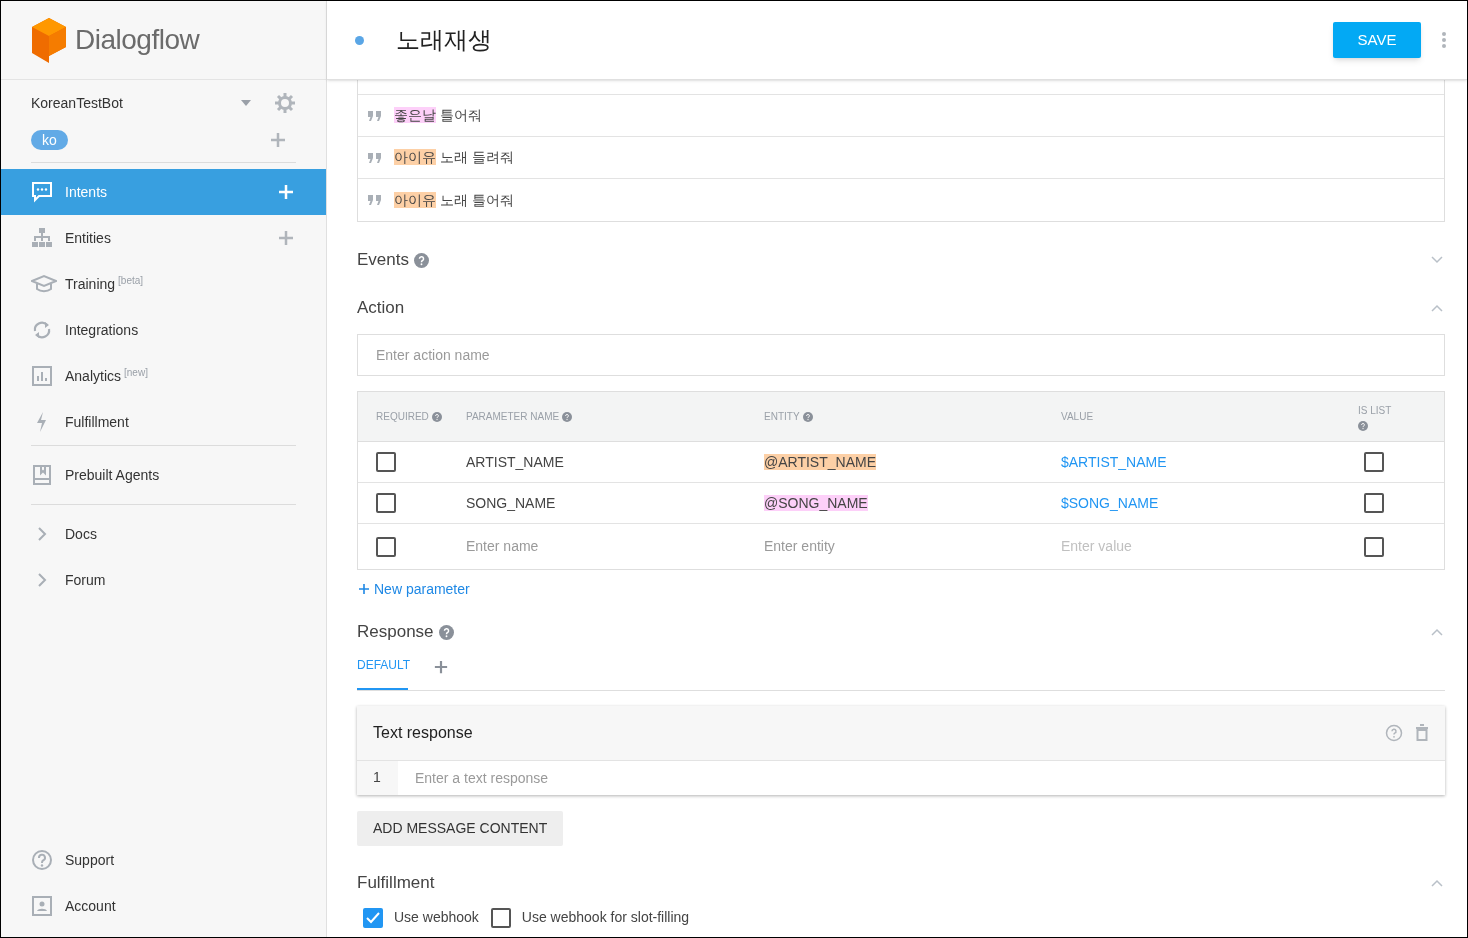  I want to click on nav-label: Training $^{[beta]}$, so click(105, 283).